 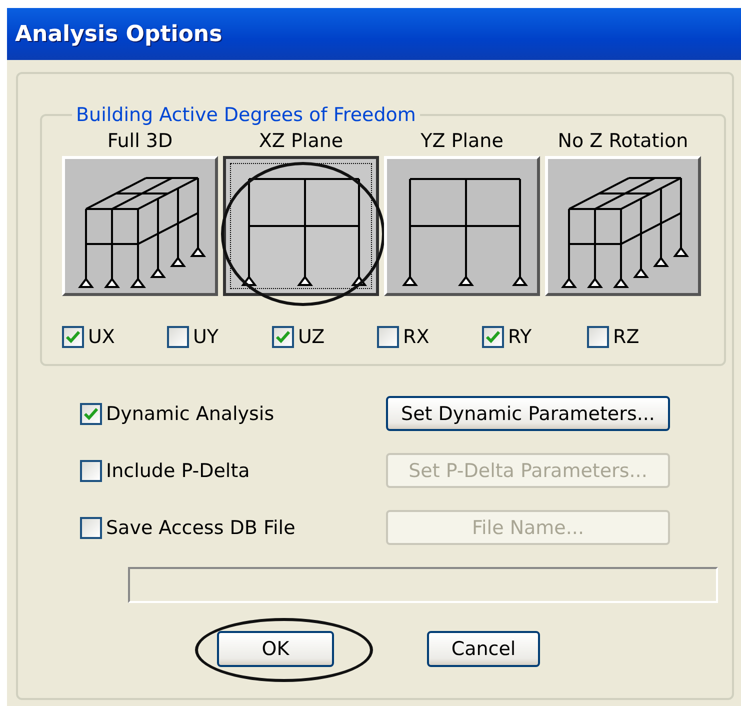 What do you see at coordinates (275, 649) in the screenshot?
I see `dialog-button: OK` at bounding box center [275, 649].